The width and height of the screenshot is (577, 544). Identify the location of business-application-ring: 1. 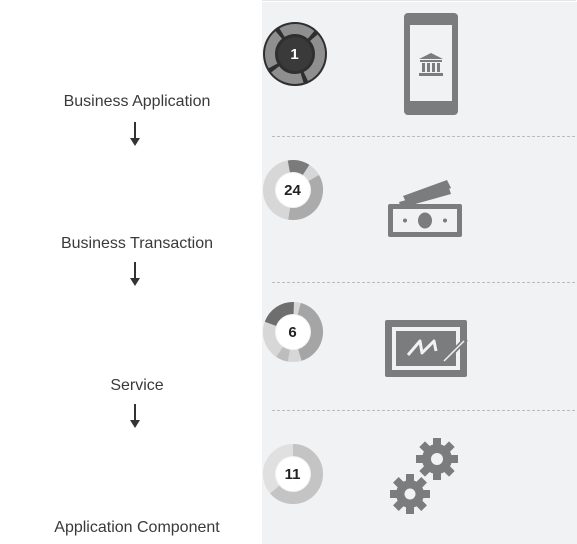
(295, 54).